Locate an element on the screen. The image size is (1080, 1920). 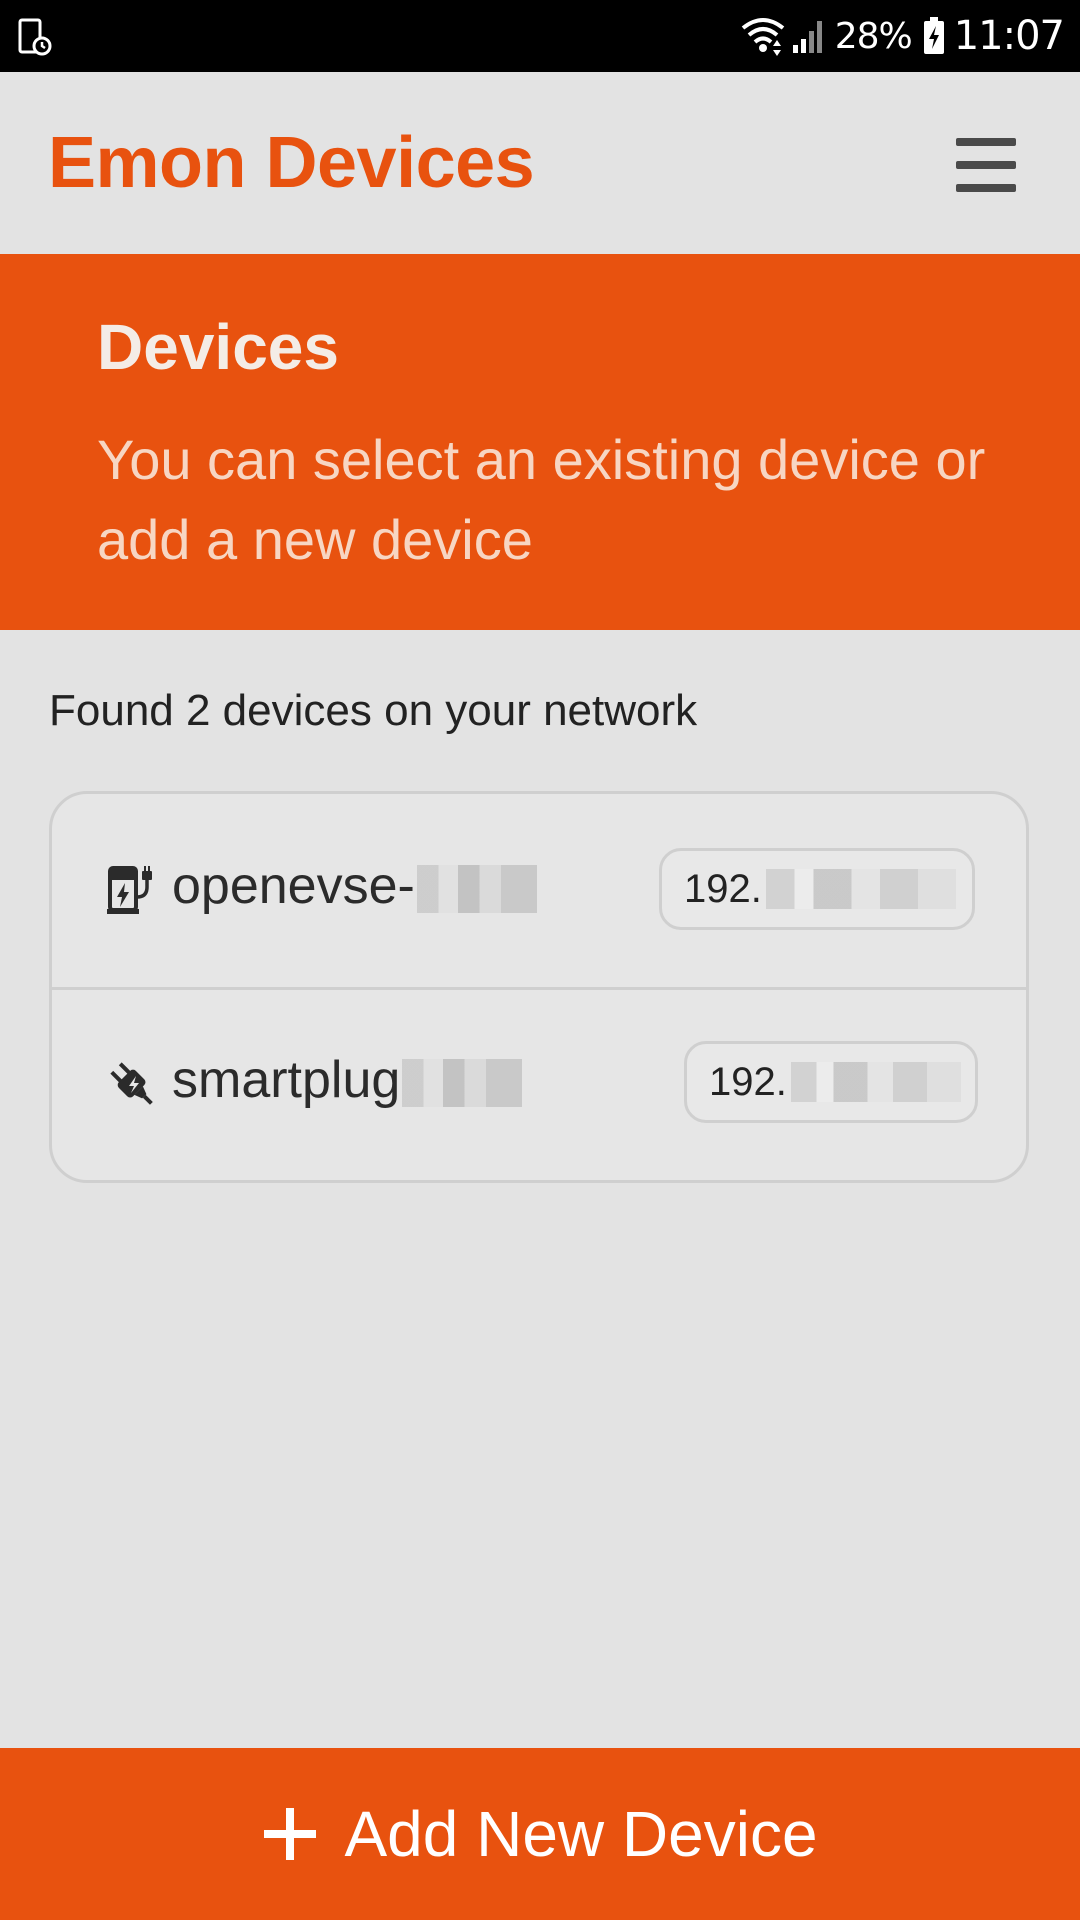
clock: 11:07 is located at coordinates (1009, 36).